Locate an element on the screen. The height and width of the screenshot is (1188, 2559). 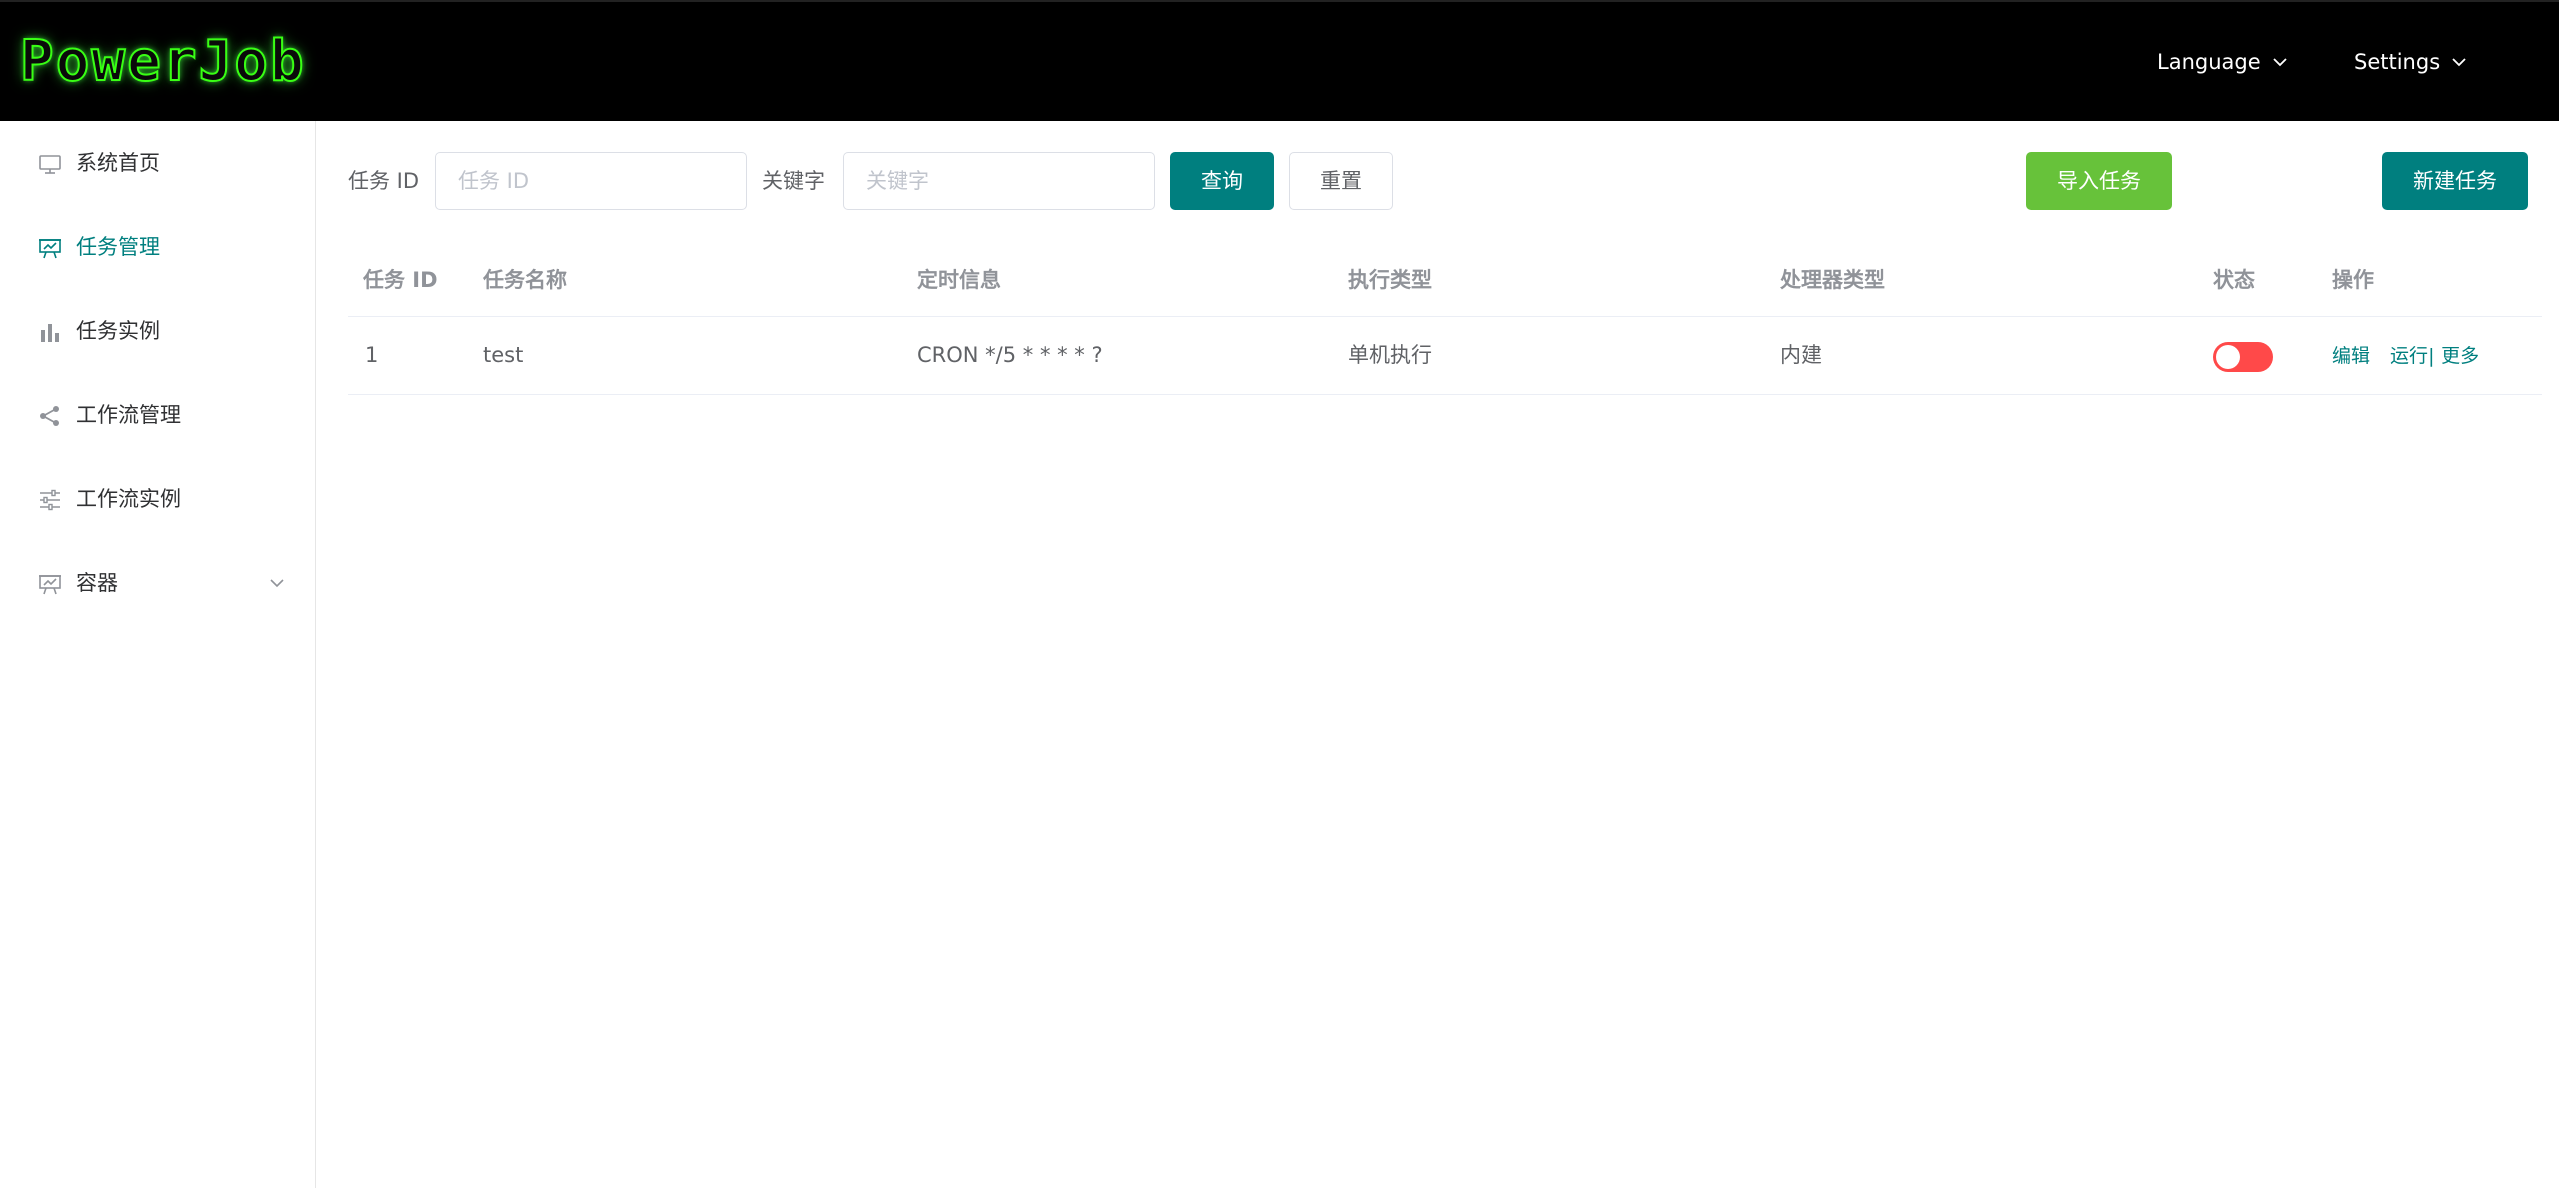
new-job-button: 新建任务 is located at coordinates (2455, 181).